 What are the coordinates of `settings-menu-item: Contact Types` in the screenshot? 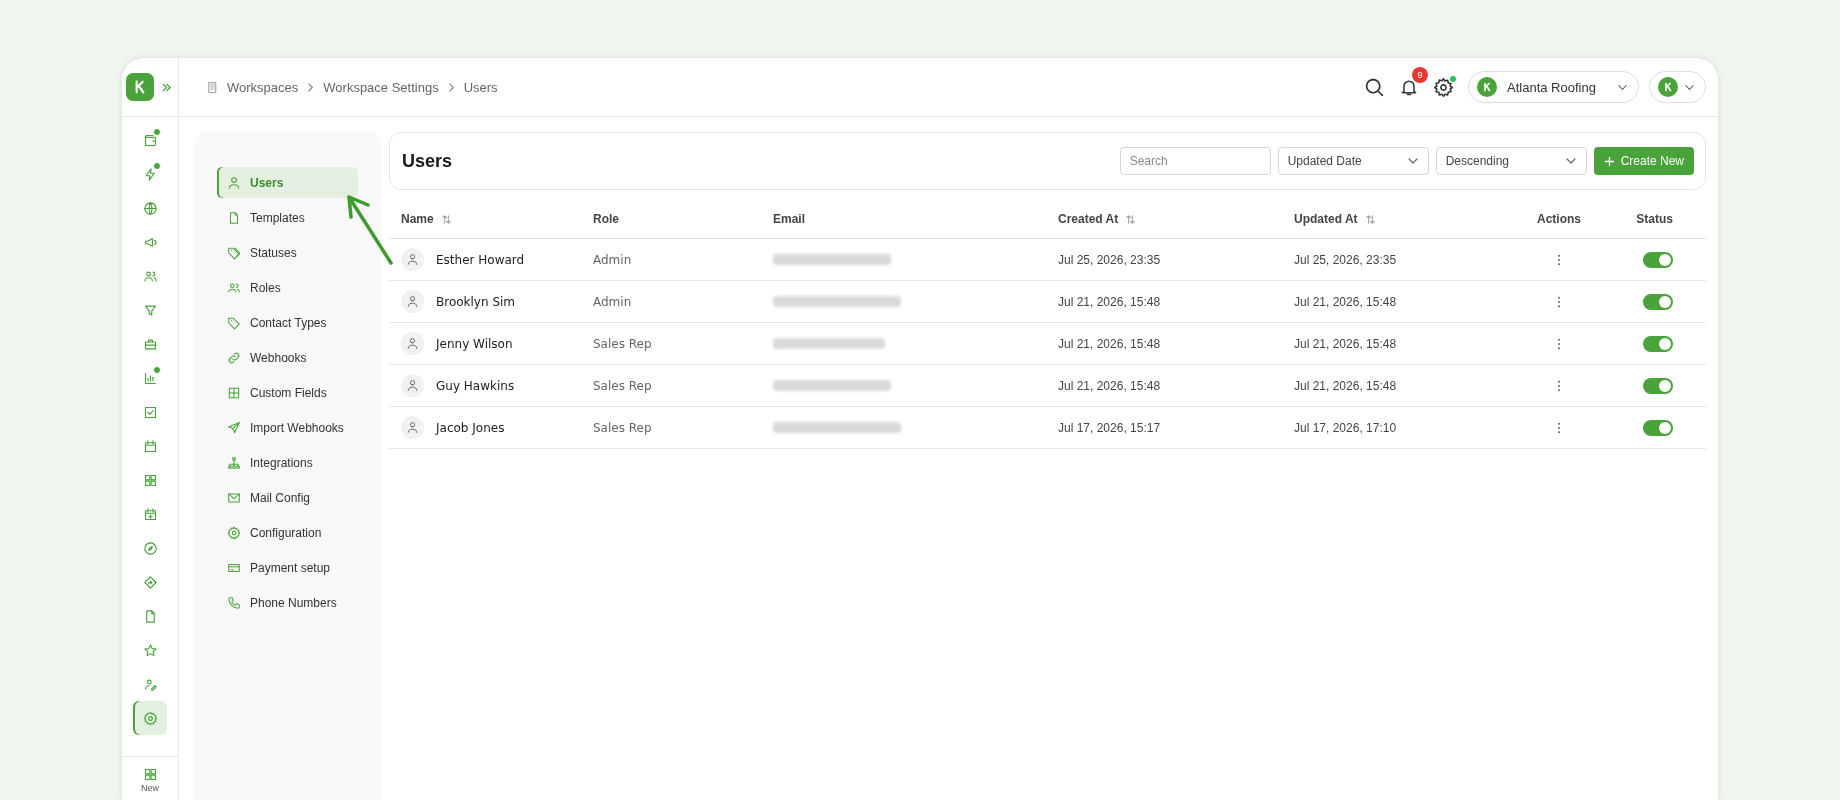 It's located at (287, 322).